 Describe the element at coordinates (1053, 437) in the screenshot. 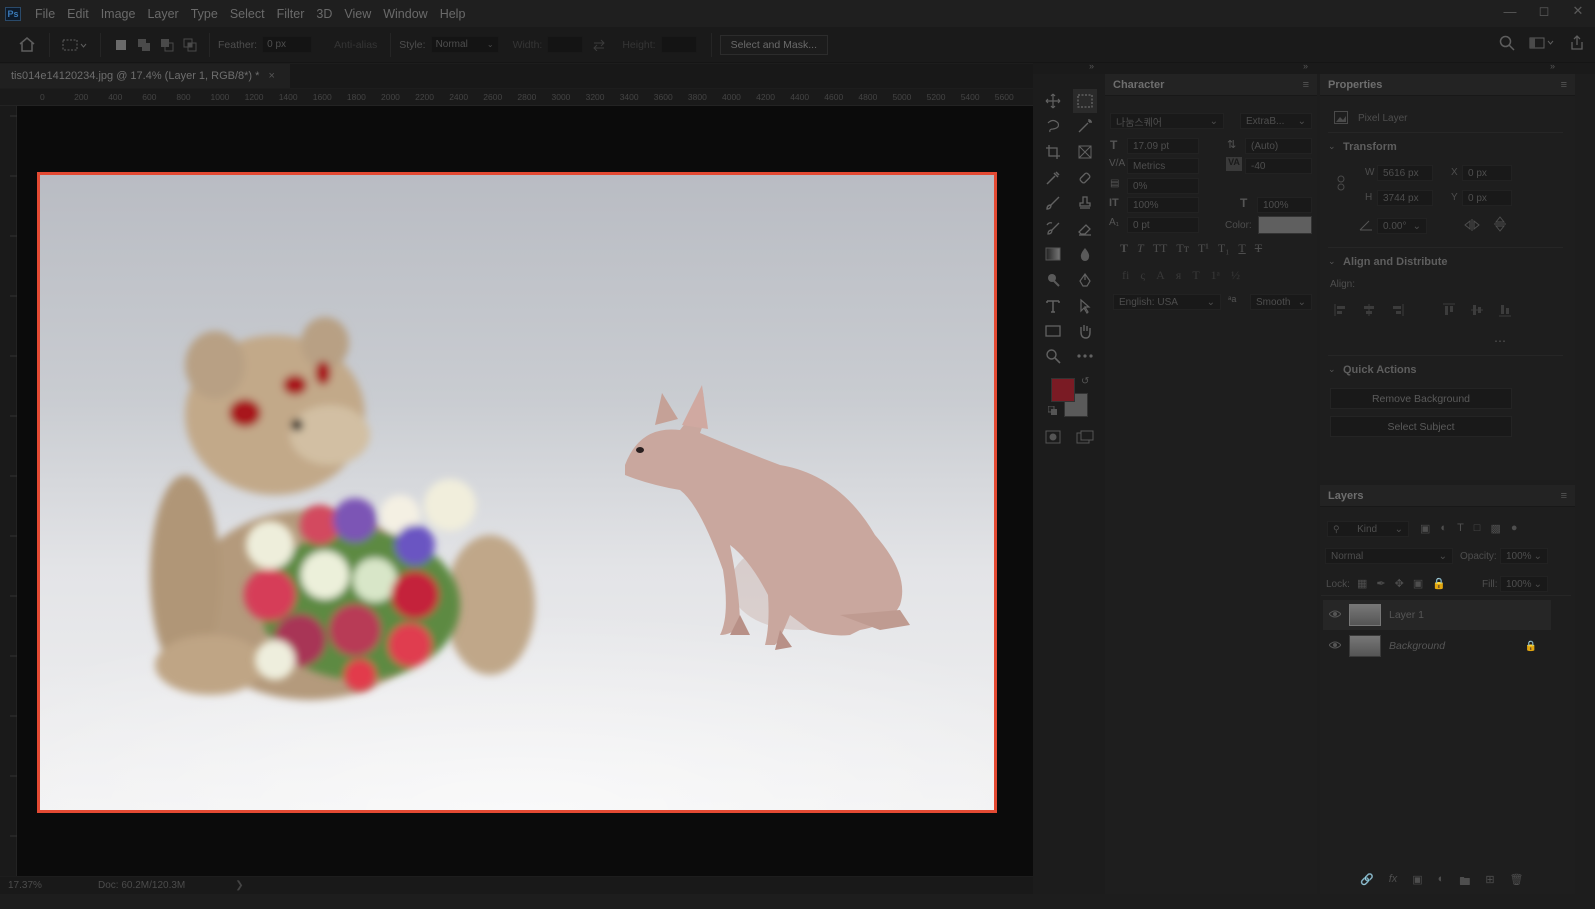

I see `quick-mask-icon` at that location.